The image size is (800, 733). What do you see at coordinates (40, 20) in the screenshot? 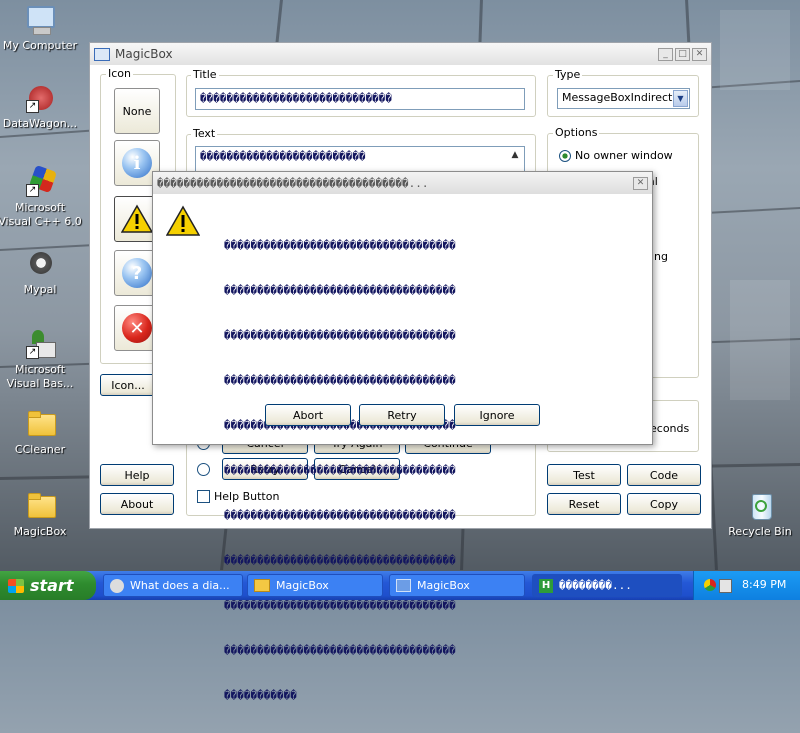
I see `computer-icon` at bounding box center [40, 20].